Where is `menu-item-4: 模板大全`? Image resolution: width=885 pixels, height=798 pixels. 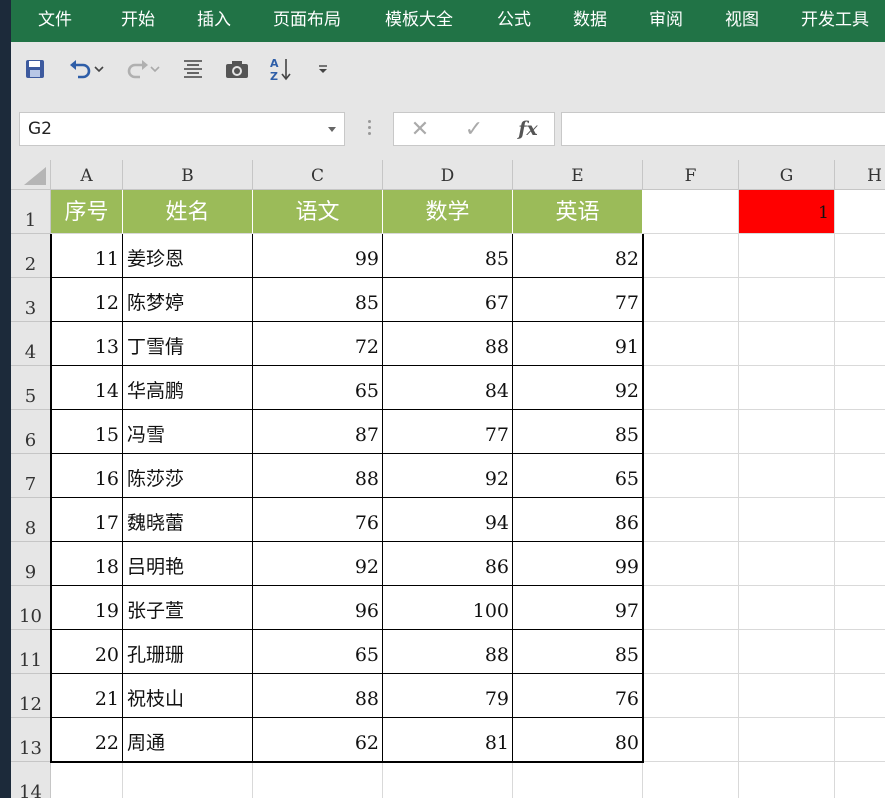
menu-item-4: 模板大全 is located at coordinates (419, 21).